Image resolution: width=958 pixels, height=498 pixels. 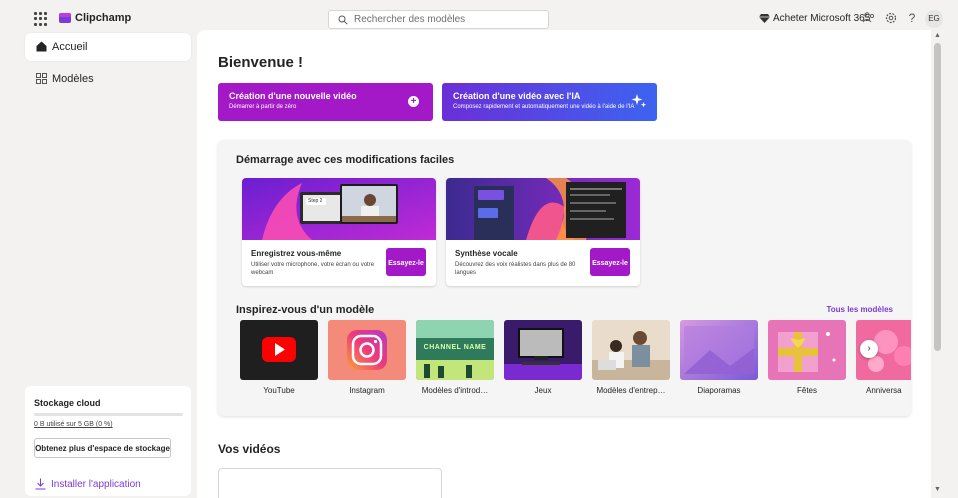 What do you see at coordinates (249, 449) in the screenshot?
I see `your-videos-title: Vos vidéos` at bounding box center [249, 449].